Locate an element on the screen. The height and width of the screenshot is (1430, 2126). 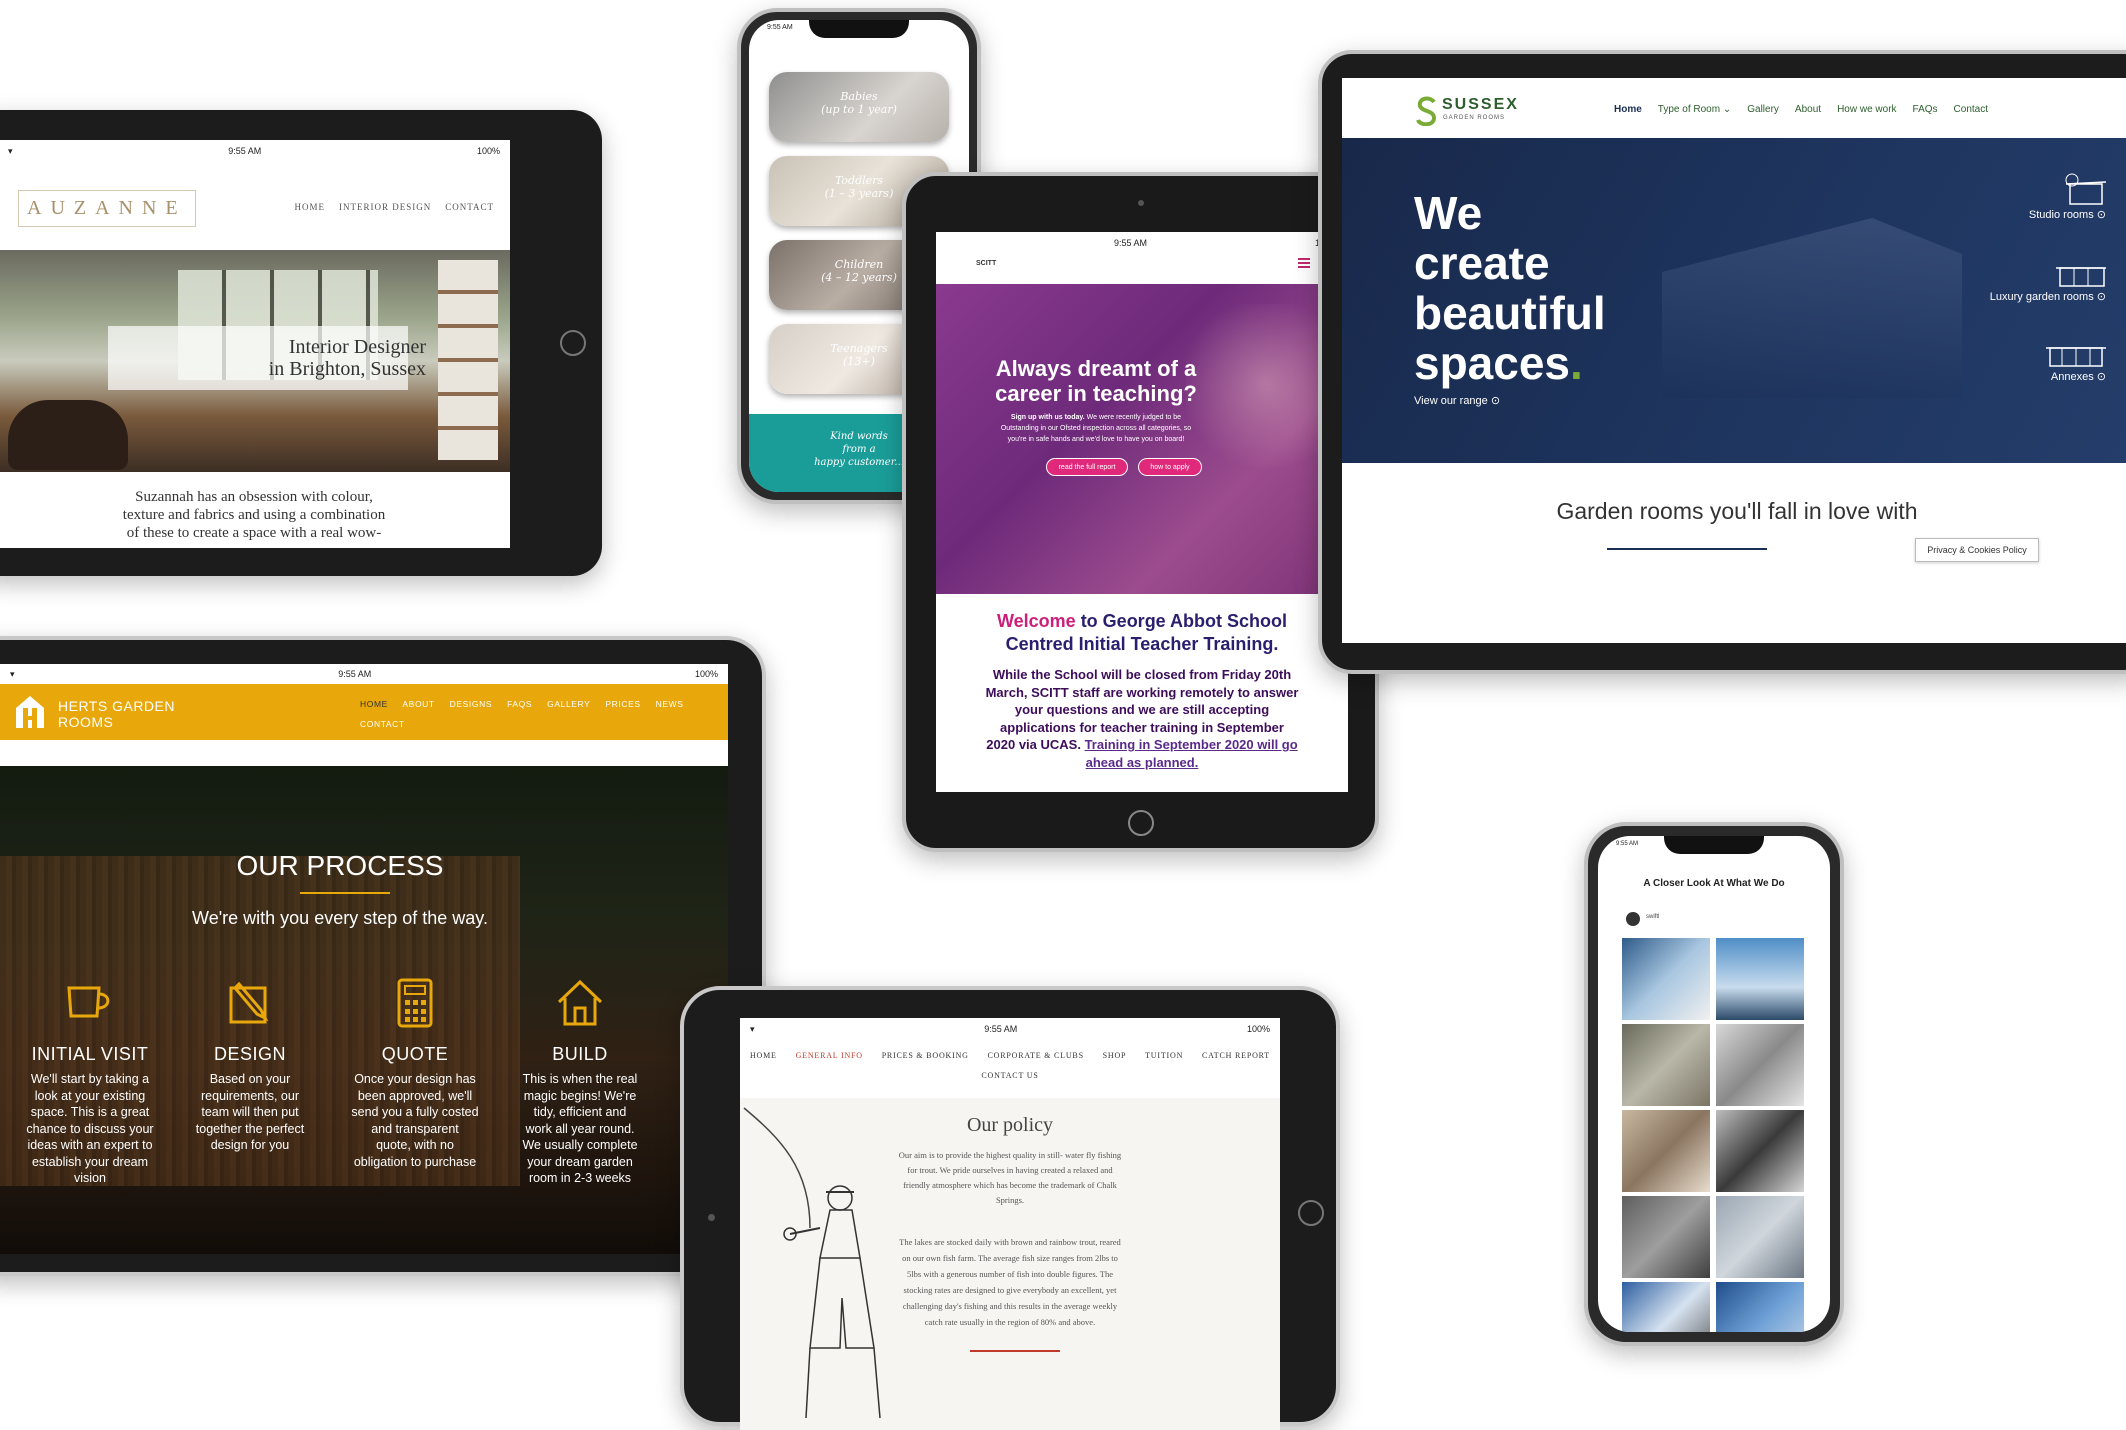
nav-prices: PRICES is located at coordinates (622, 704).